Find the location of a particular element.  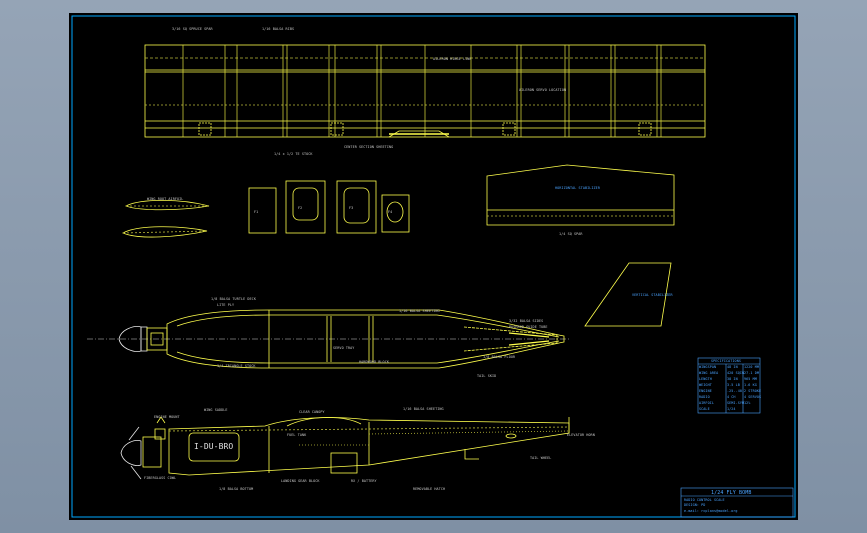

label-tail-skid: TAIL SKID is located at coordinates (487, 376).